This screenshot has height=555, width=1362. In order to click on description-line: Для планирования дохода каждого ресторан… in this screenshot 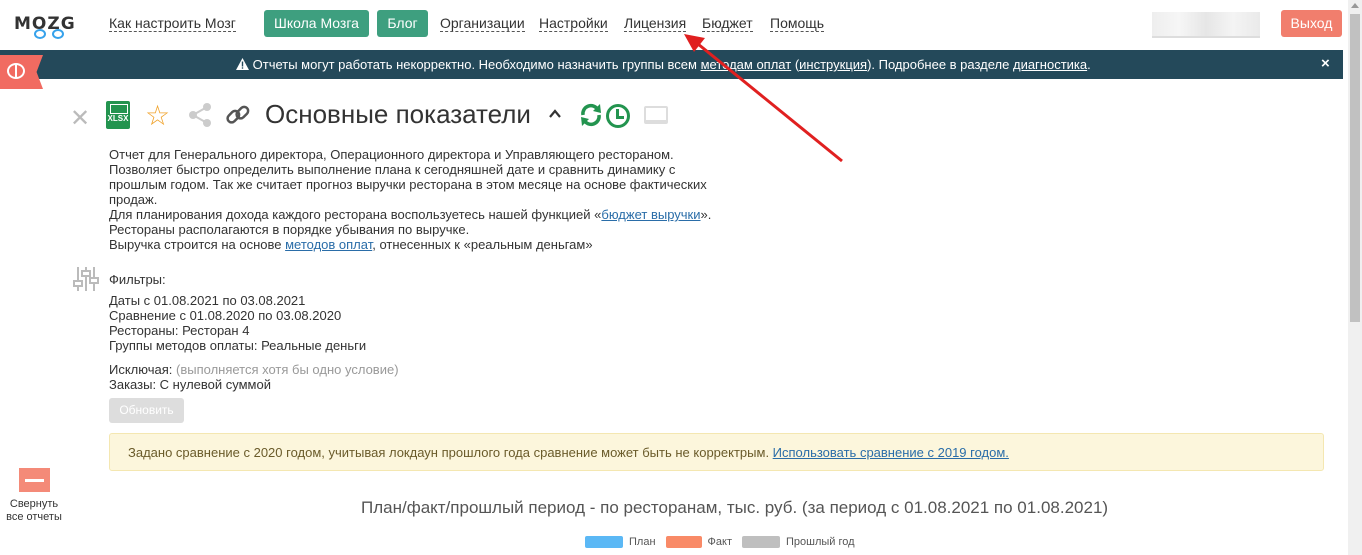, I will do `click(419, 214)`.